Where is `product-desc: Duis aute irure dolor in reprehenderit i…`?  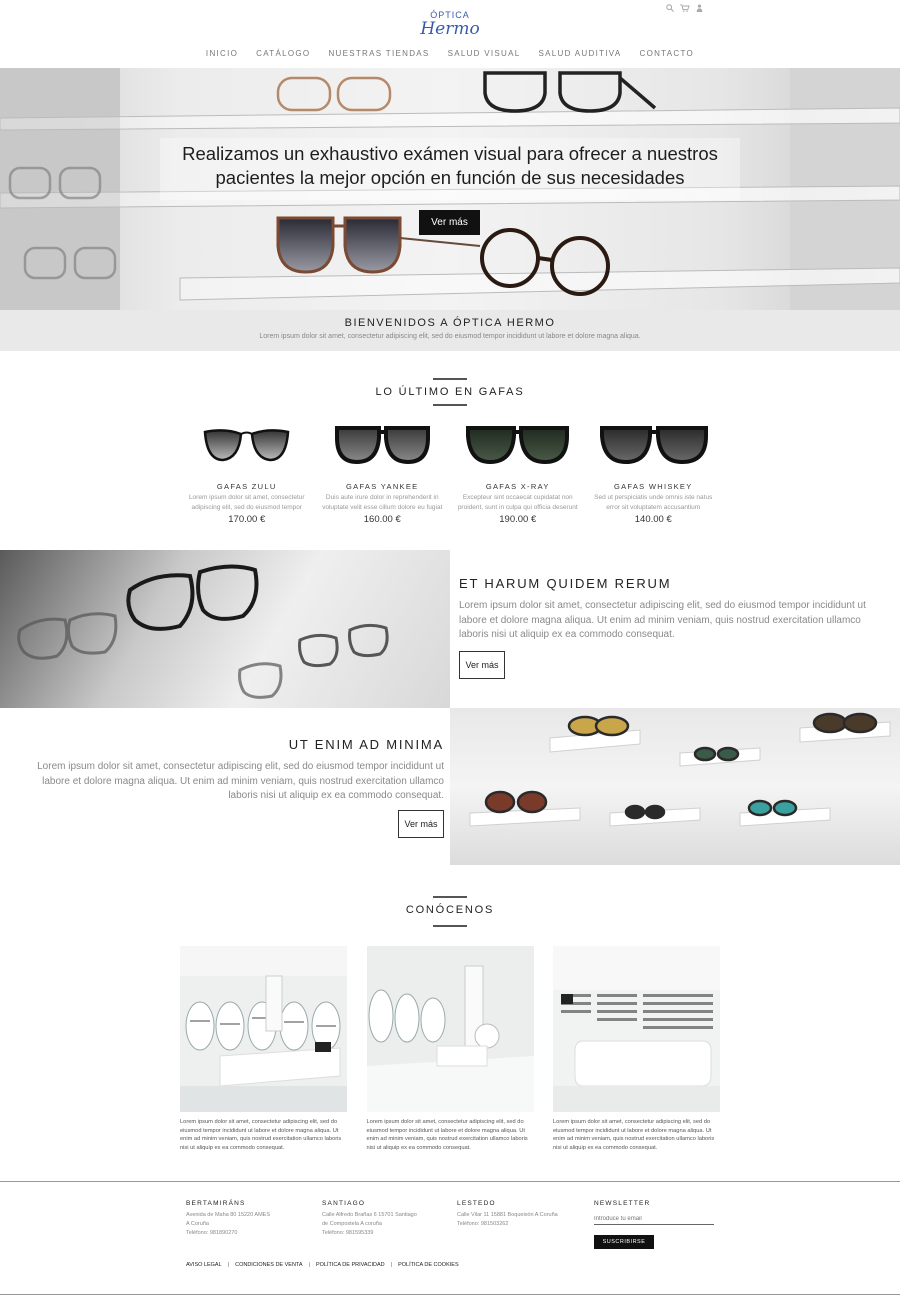 product-desc: Duis aute irure dolor in reprehenderit i… is located at coordinates (382, 502).